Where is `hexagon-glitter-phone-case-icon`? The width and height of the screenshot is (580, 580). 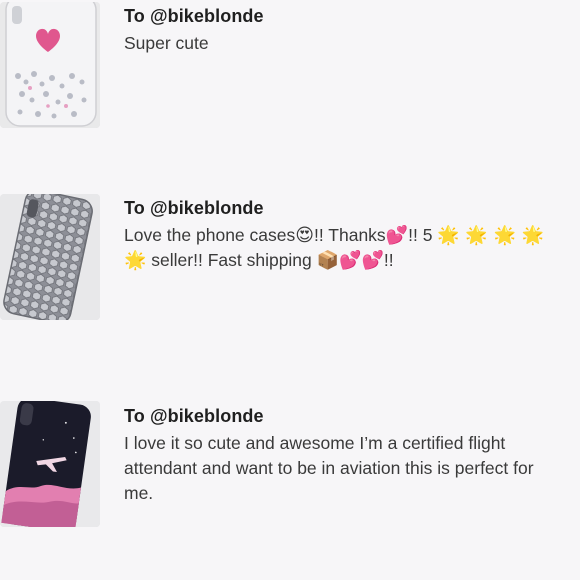
hexagon-glitter-phone-case-icon is located at coordinates (50, 257).